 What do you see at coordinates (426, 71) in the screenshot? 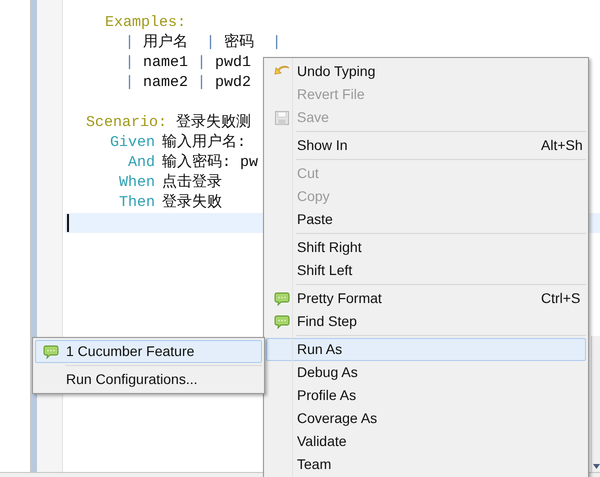
I see `menu-item: Undo Typing` at bounding box center [426, 71].